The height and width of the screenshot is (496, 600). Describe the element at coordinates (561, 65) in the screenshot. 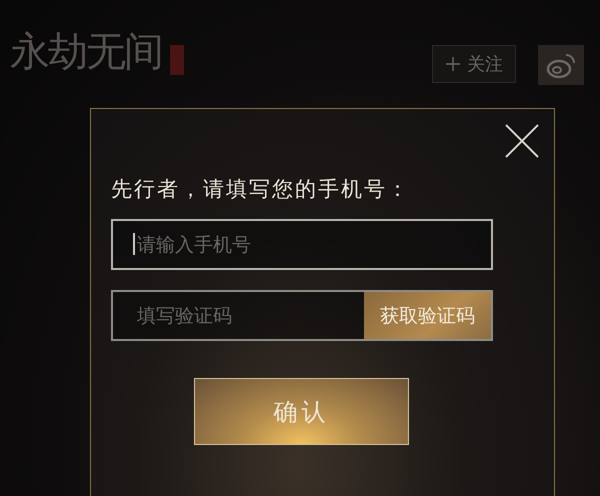

I see `weibo-icon` at that location.